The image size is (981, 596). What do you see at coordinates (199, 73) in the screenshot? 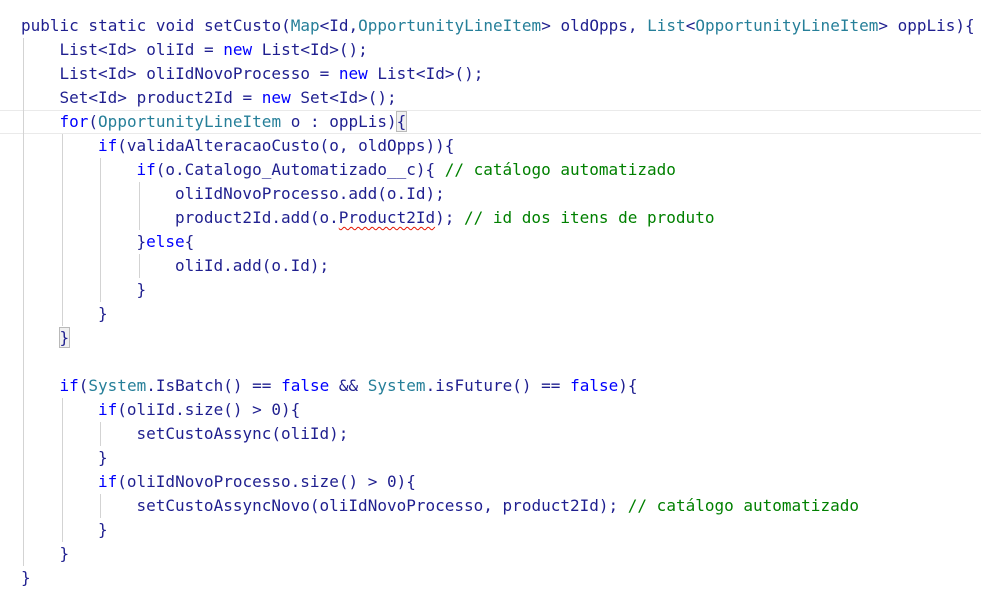
I see `code-token: List<Id> oliIdNovoProcesso =` at bounding box center [199, 73].